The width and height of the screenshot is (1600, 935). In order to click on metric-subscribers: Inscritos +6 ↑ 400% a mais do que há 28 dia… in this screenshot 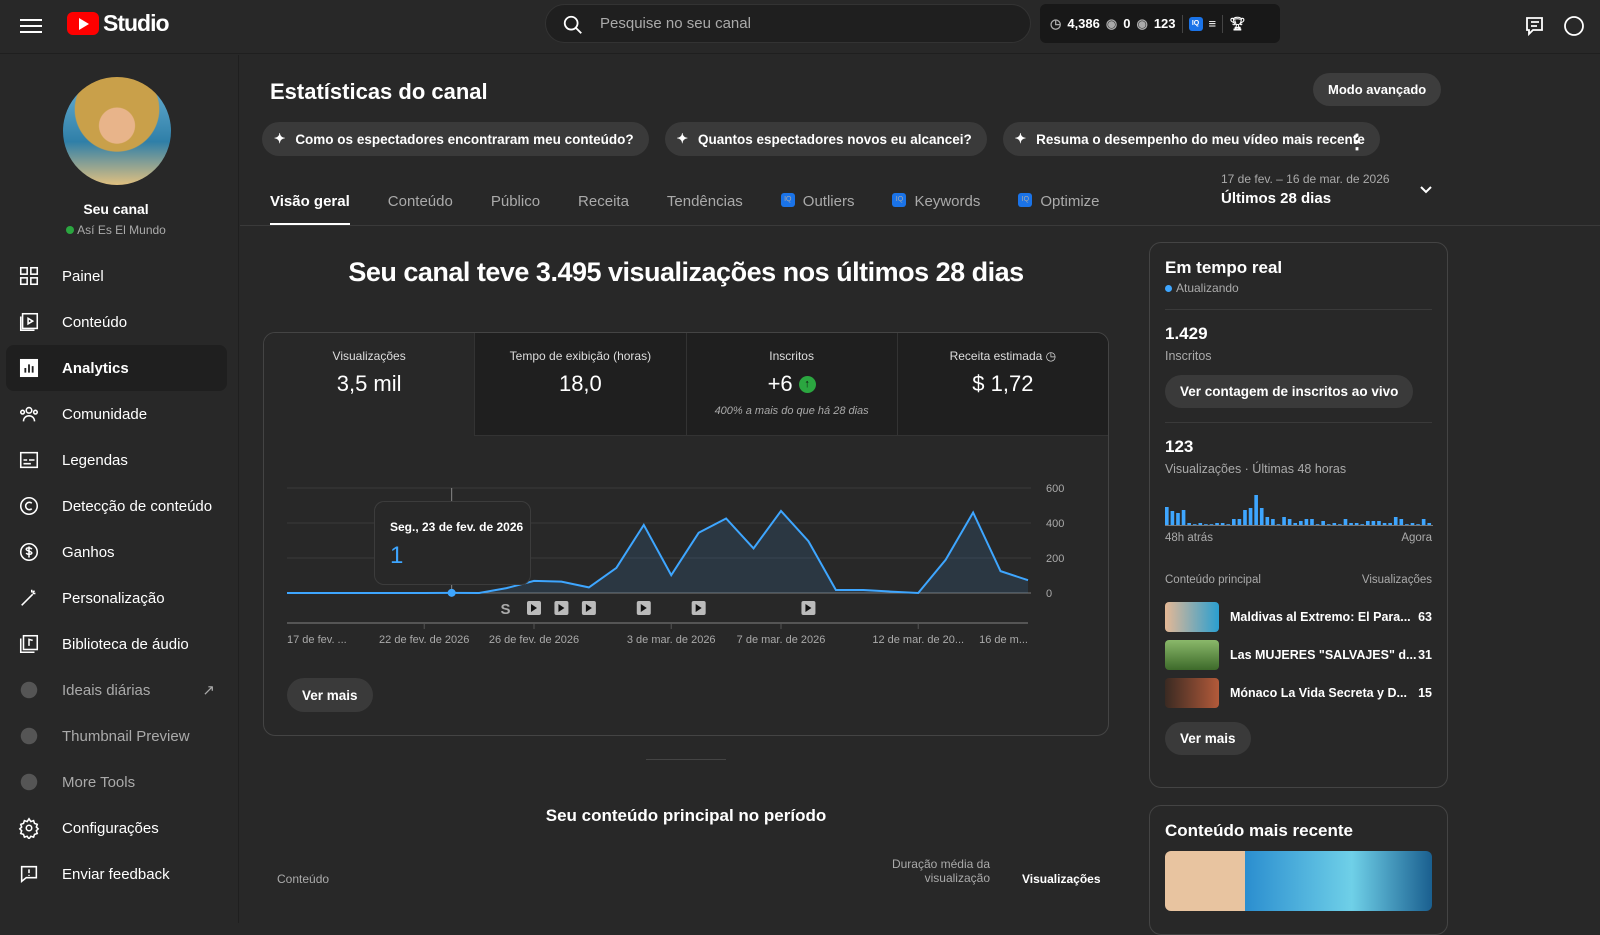, I will do `click(792, 384)`.